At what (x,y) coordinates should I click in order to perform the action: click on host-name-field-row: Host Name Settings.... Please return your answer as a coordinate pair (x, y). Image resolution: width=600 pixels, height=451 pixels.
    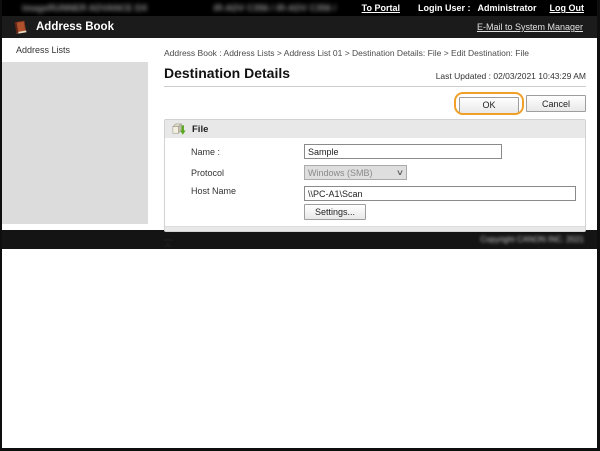
    Looking at the image, I should click on (384, 203).